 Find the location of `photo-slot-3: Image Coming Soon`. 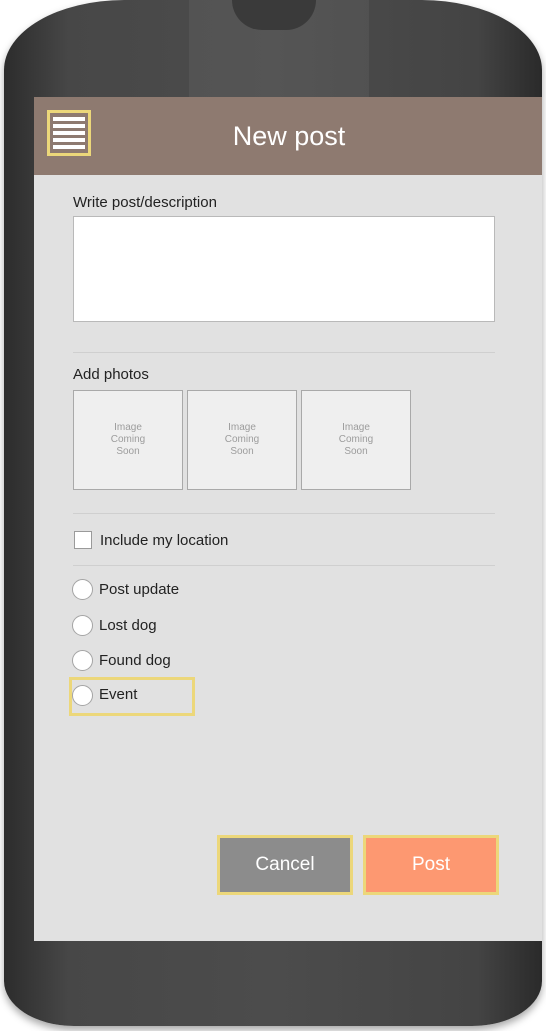

photo-slot-3: Image Coming Soon is located at coordinates (356, 440).